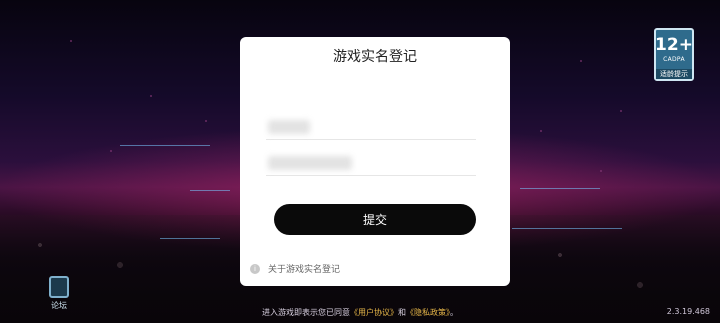 The height and width of the screenshot is (323, 720). I want to click on name-field-value, so click(289, 127).